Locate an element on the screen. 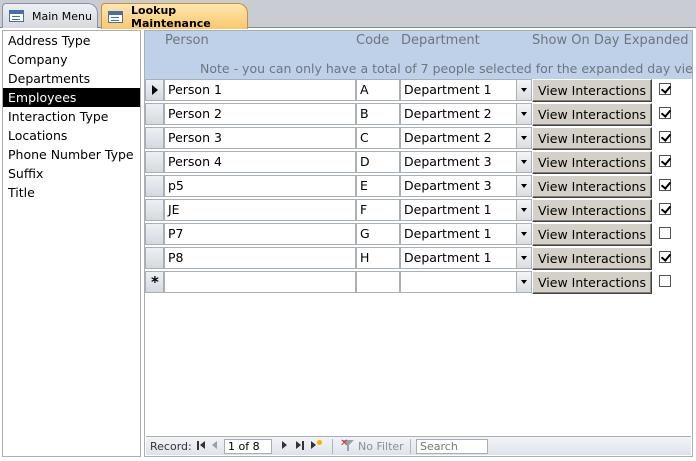 The image size is (696, 461). tab-label: Lookup Maintenance is located at coordinates (171, 16).